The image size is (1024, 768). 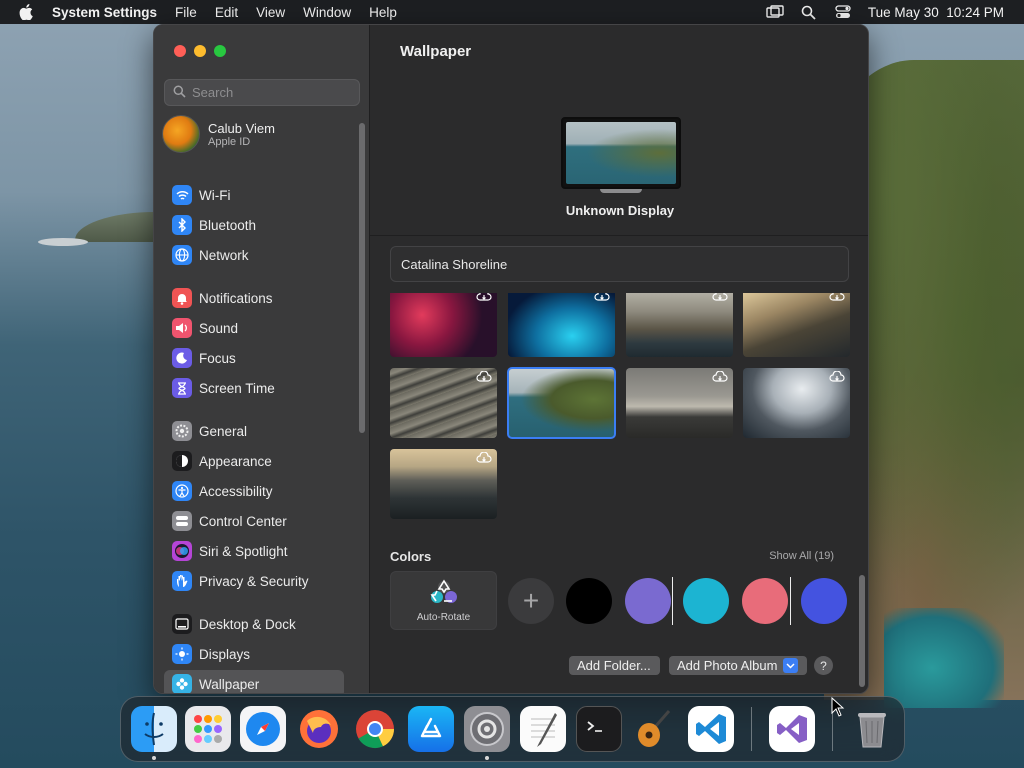 I want to click on wallpaper-thumb-catalina-shoreline, so click(x=561, y=403).